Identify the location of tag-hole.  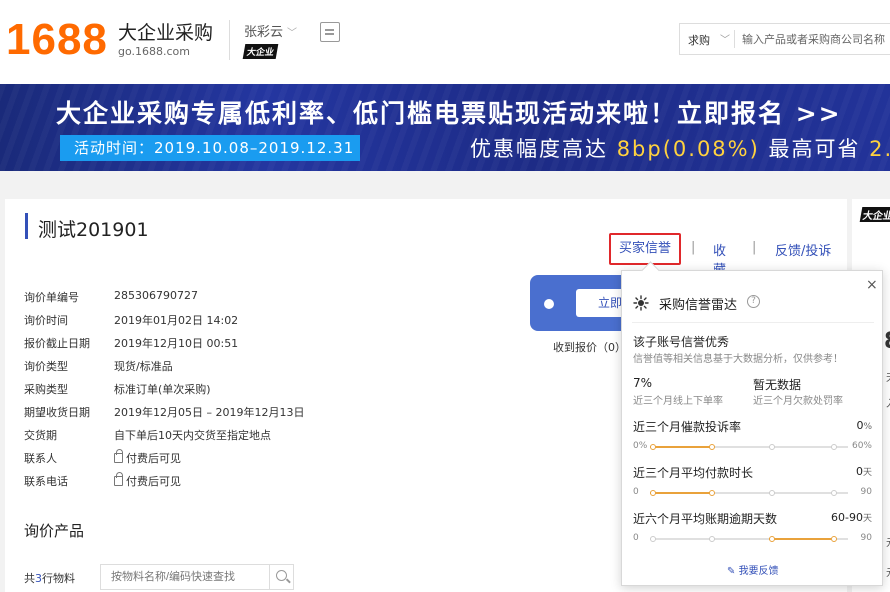
(549, 304).